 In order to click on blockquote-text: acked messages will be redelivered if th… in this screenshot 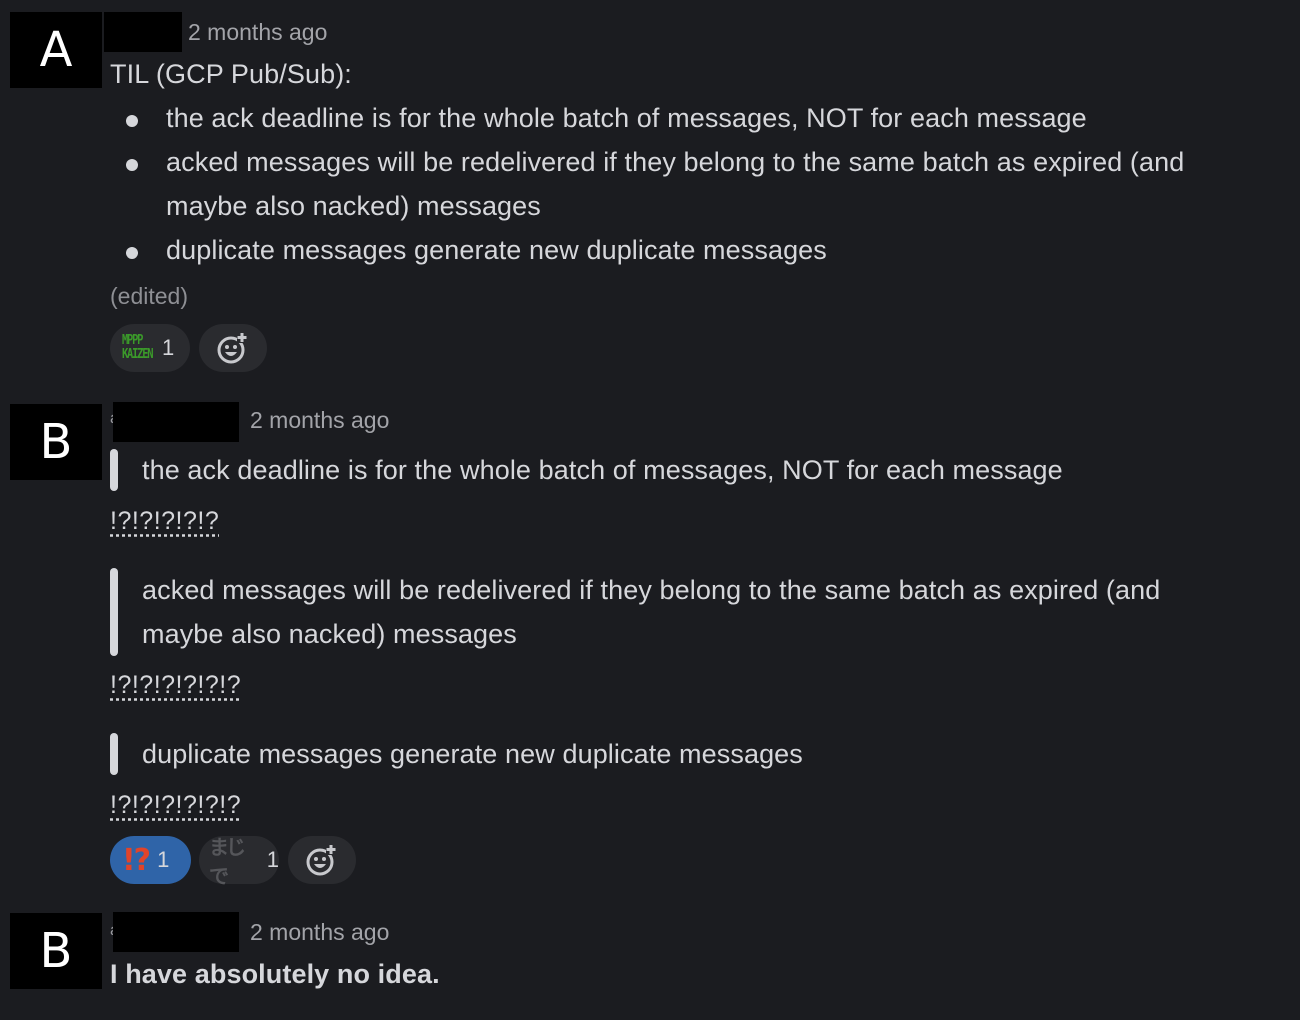, I will do `click(651, 590)`.